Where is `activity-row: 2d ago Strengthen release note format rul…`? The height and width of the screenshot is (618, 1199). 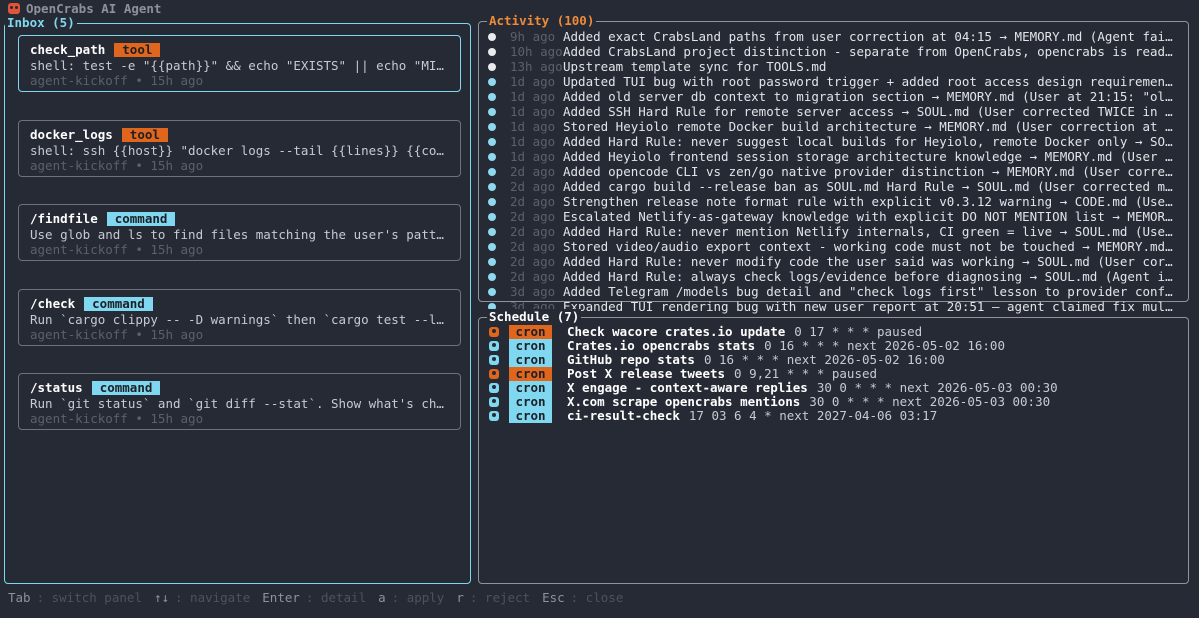
activity-row: 2d ago Strengthen release note format rul… is located at coordinates (834, 201).